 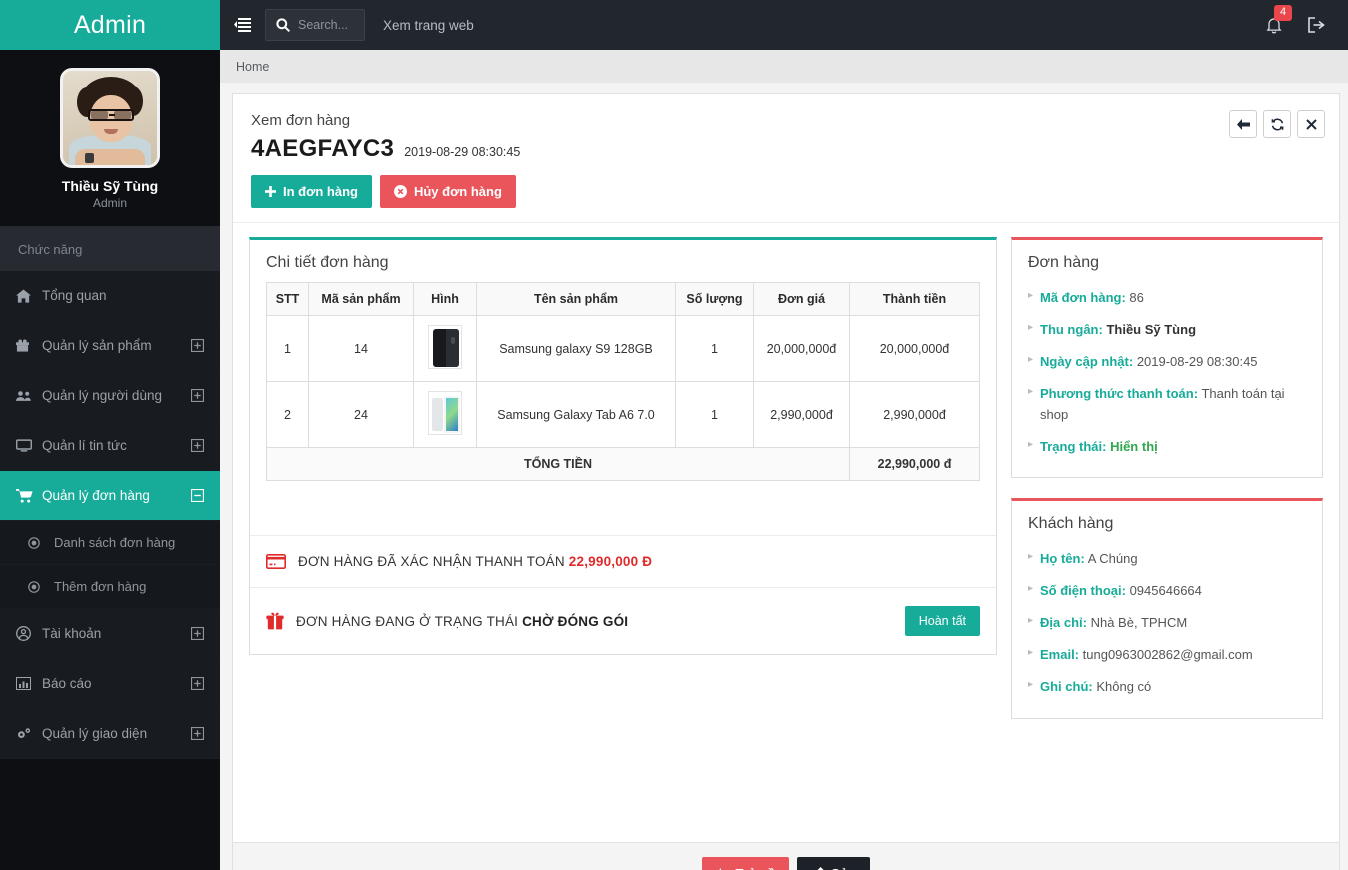 What do you see at coordinates (361, 299) in the screenshot?
I see `th-ma-san-pham: Mã sản phẩm` at bounding box center [361, 299].